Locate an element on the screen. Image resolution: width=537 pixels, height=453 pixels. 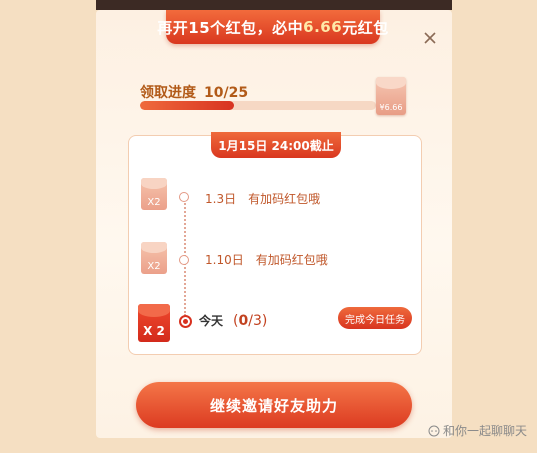
top-strip is located at coordinates (274, 5).